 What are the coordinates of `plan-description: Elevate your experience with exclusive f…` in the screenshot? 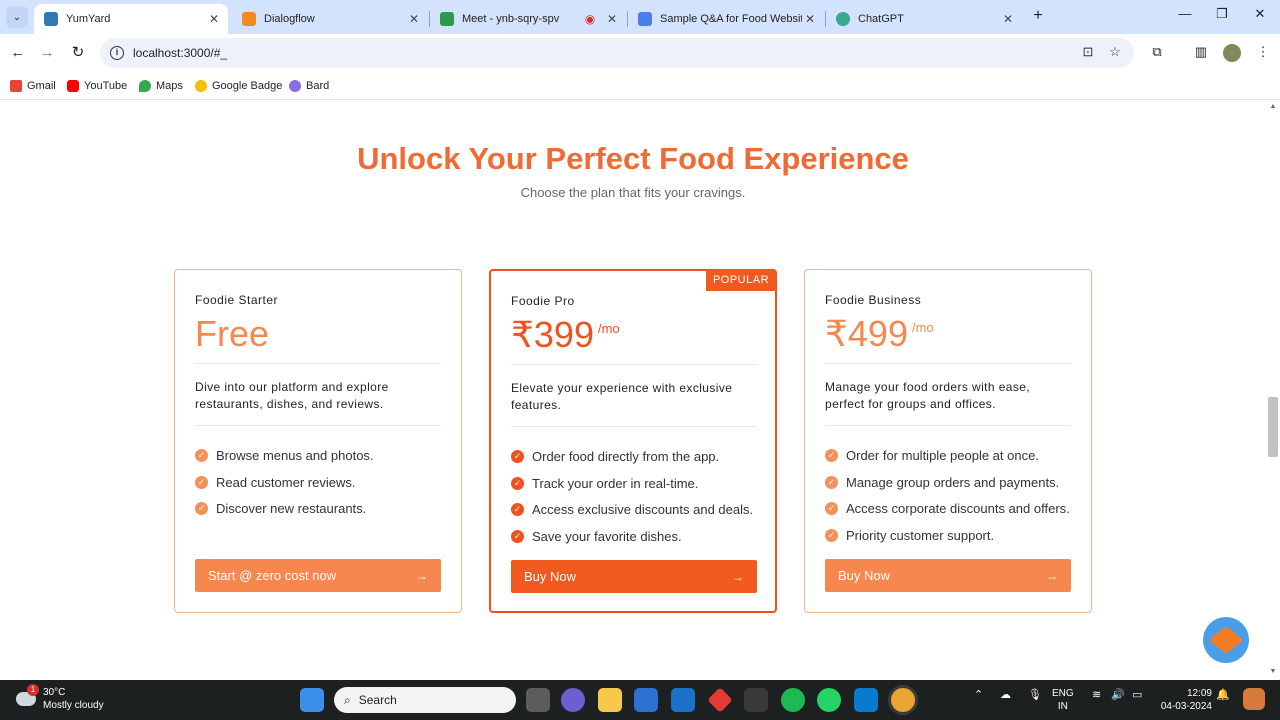 It's located at (622, 396).